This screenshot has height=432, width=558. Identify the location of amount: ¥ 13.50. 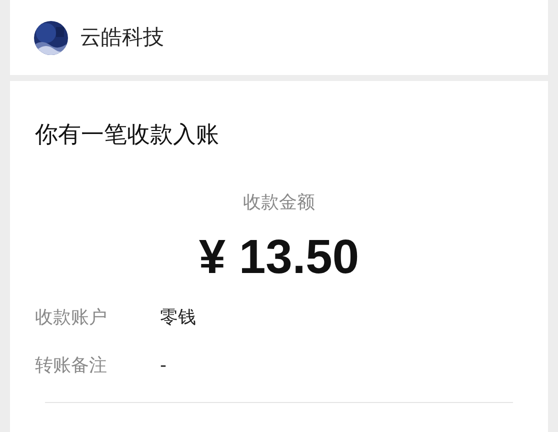
(279, 258).